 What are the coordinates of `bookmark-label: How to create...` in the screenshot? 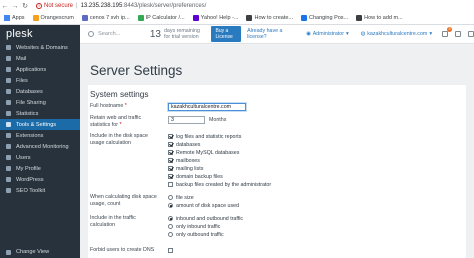 It's located at (273, 18).